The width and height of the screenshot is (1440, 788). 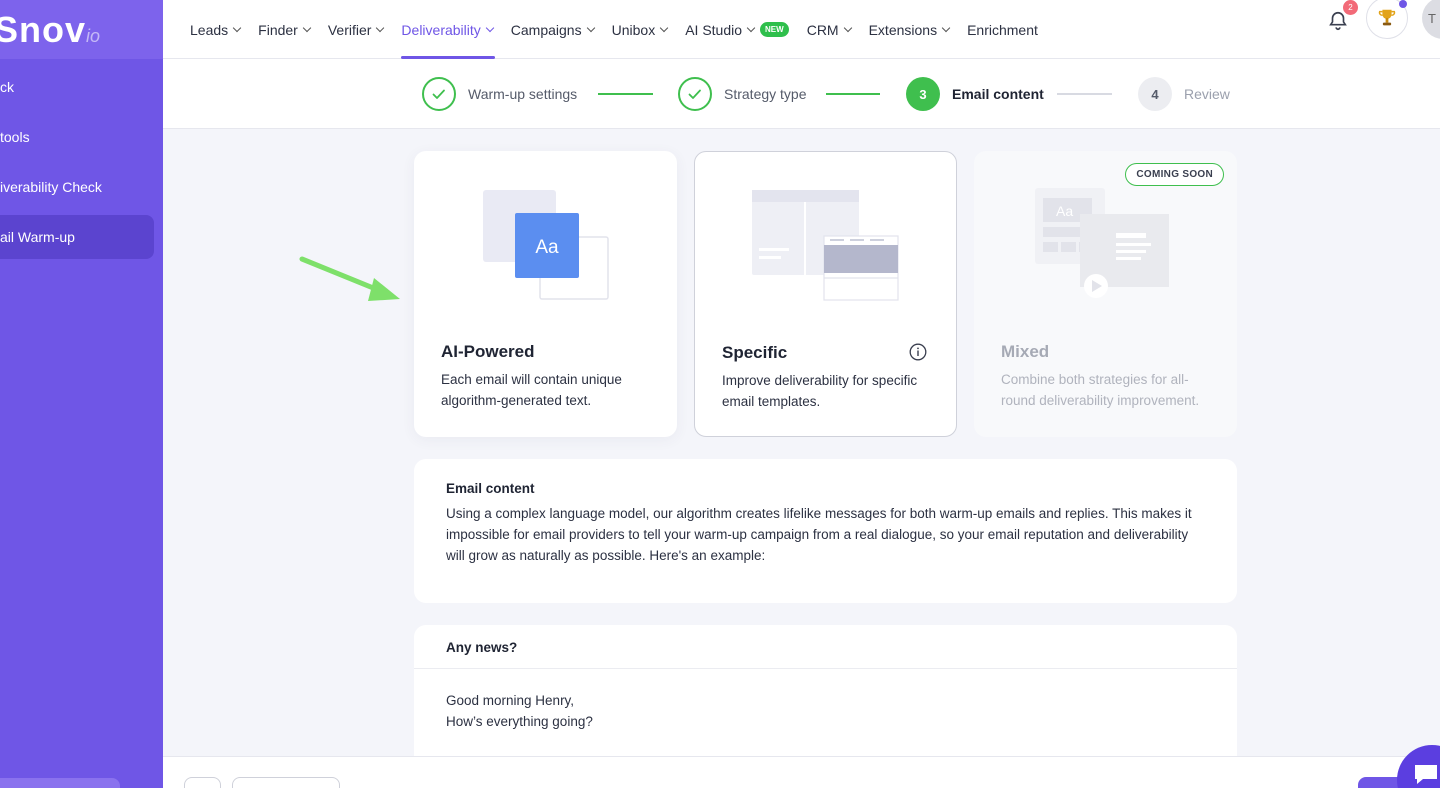 I want to click on nav-item-enrichment: Enrichment, so click(x=1002, y=29).